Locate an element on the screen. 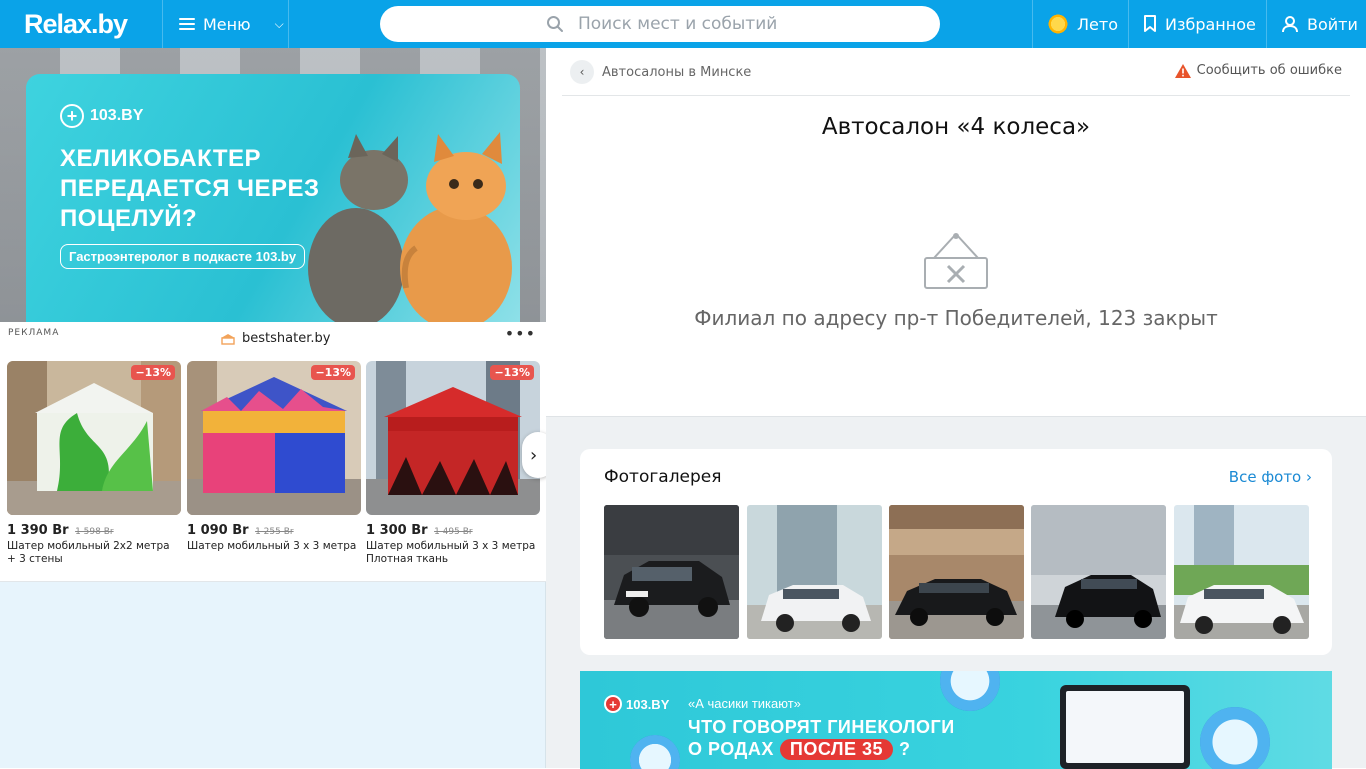  photo-gallery: Фотогалерея Все фото › is located at coordinates (956, 552).